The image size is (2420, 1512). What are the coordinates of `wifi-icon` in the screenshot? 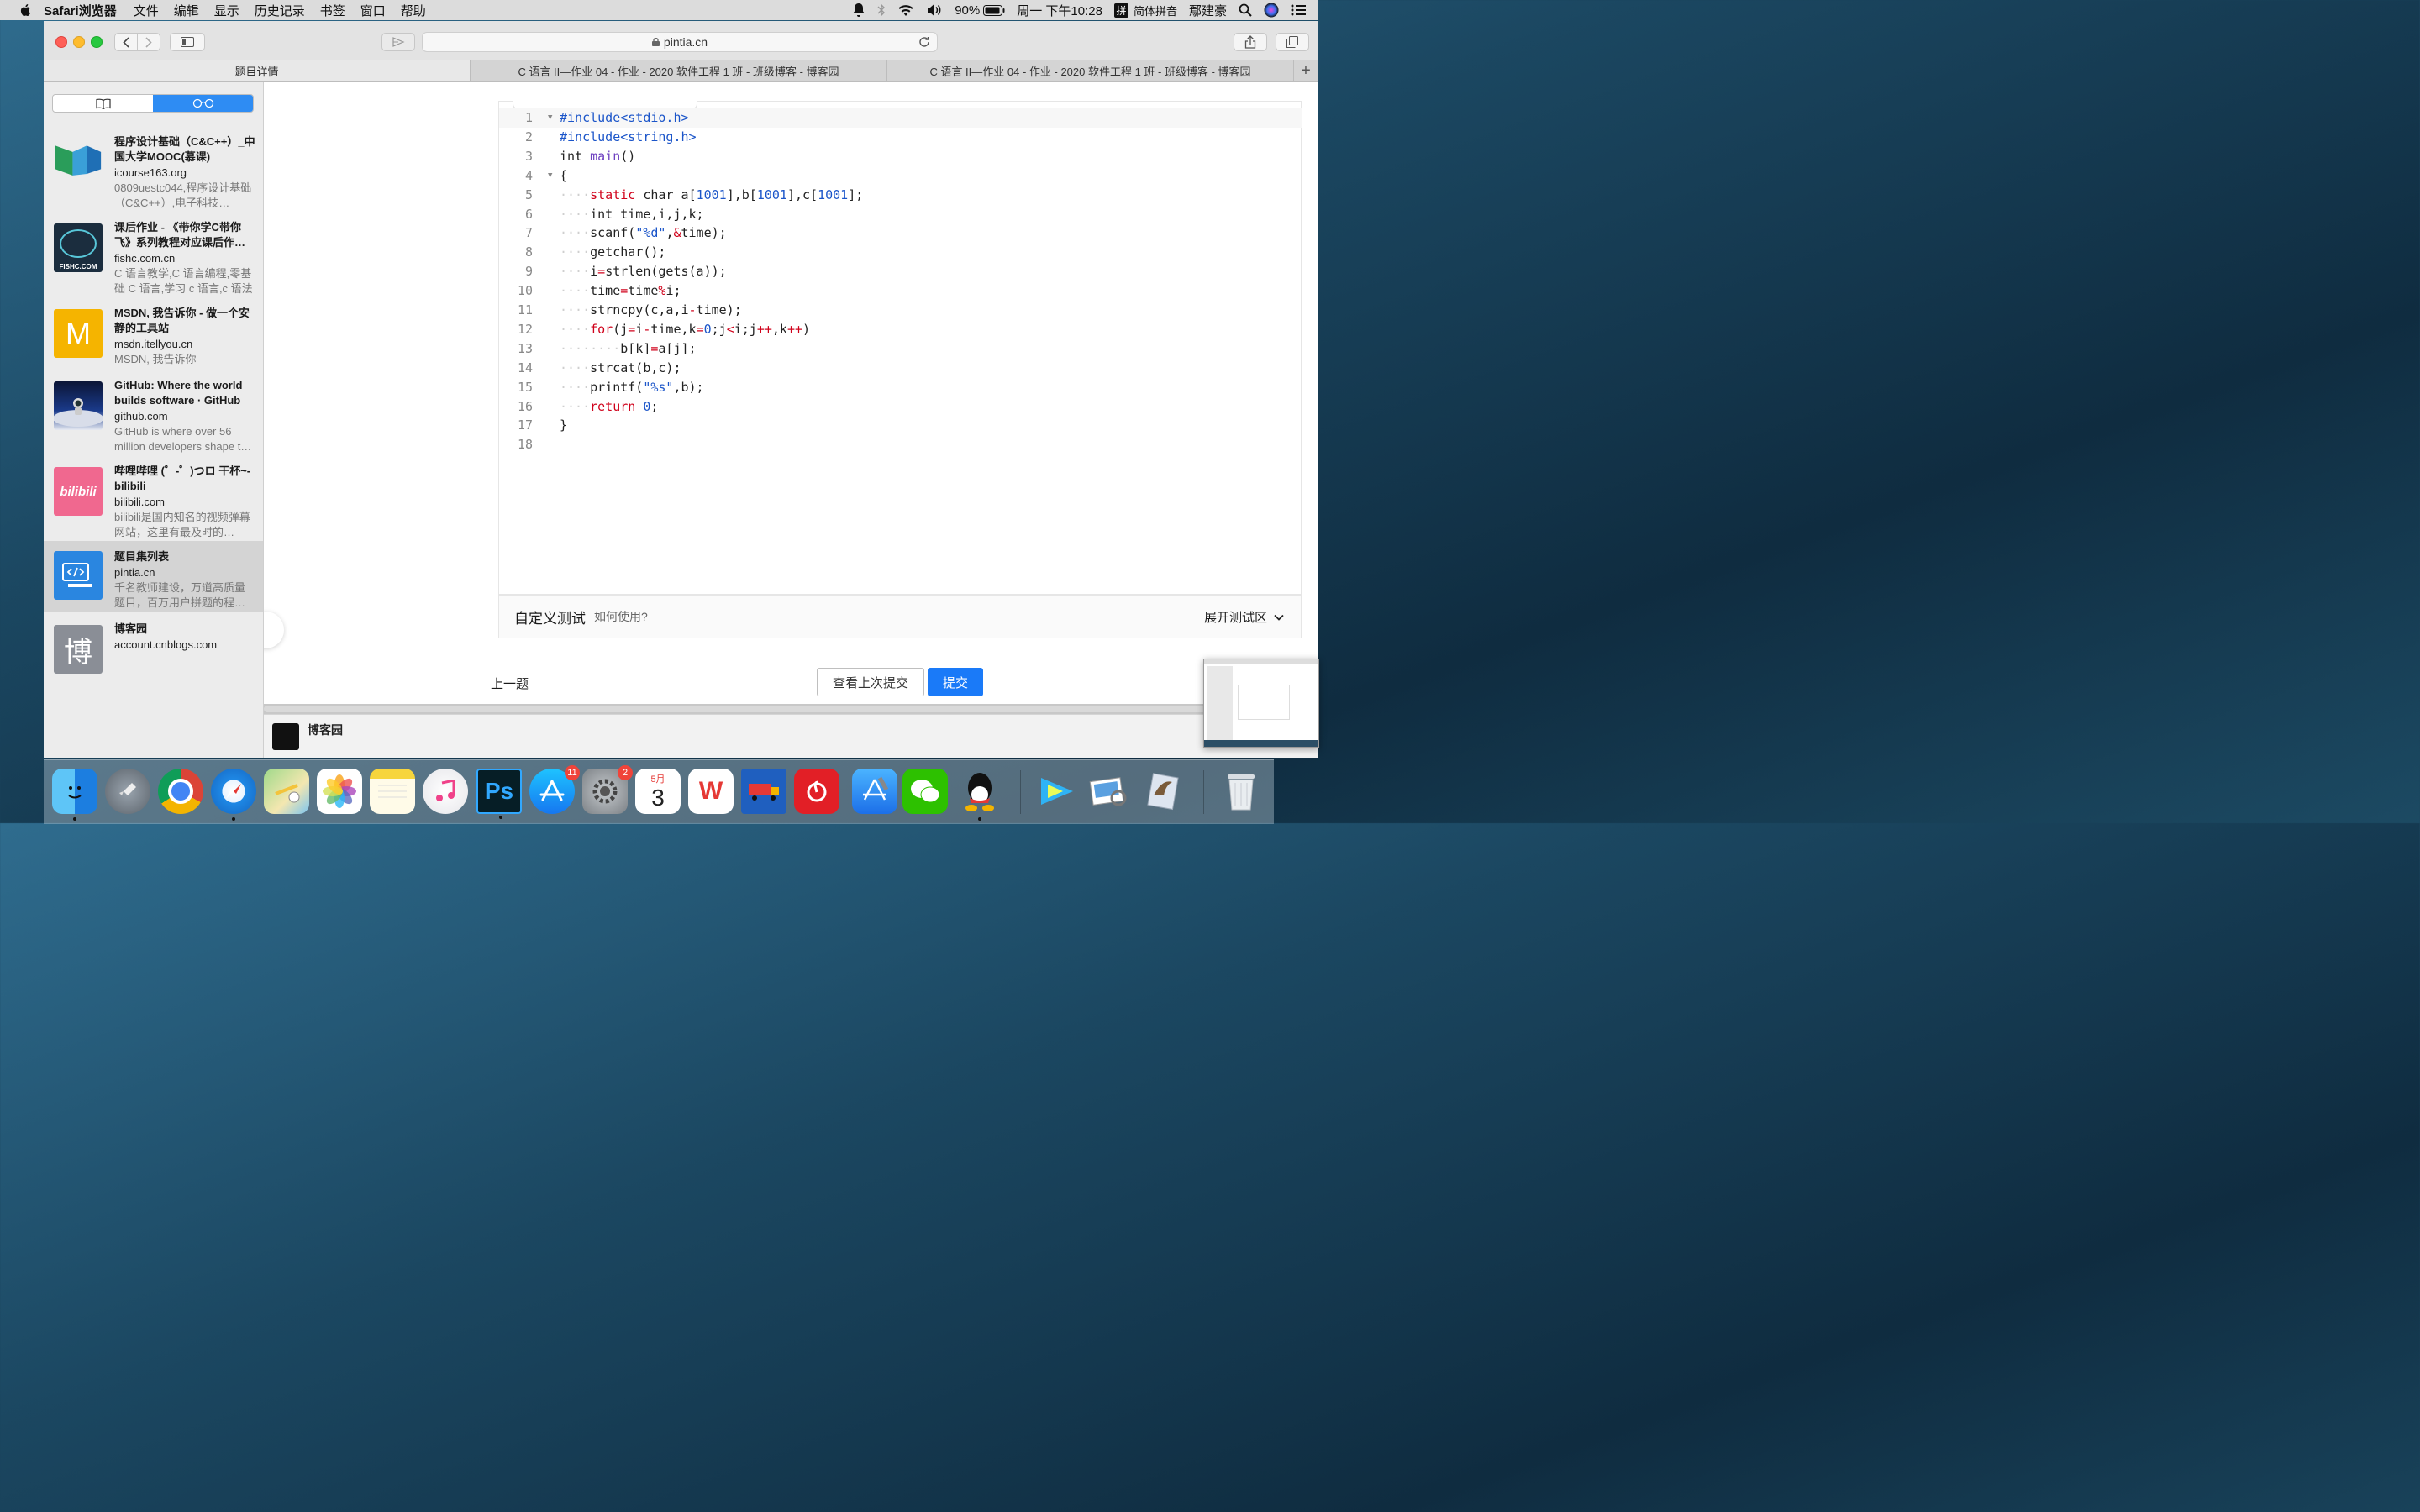 It's located at (905, 10).